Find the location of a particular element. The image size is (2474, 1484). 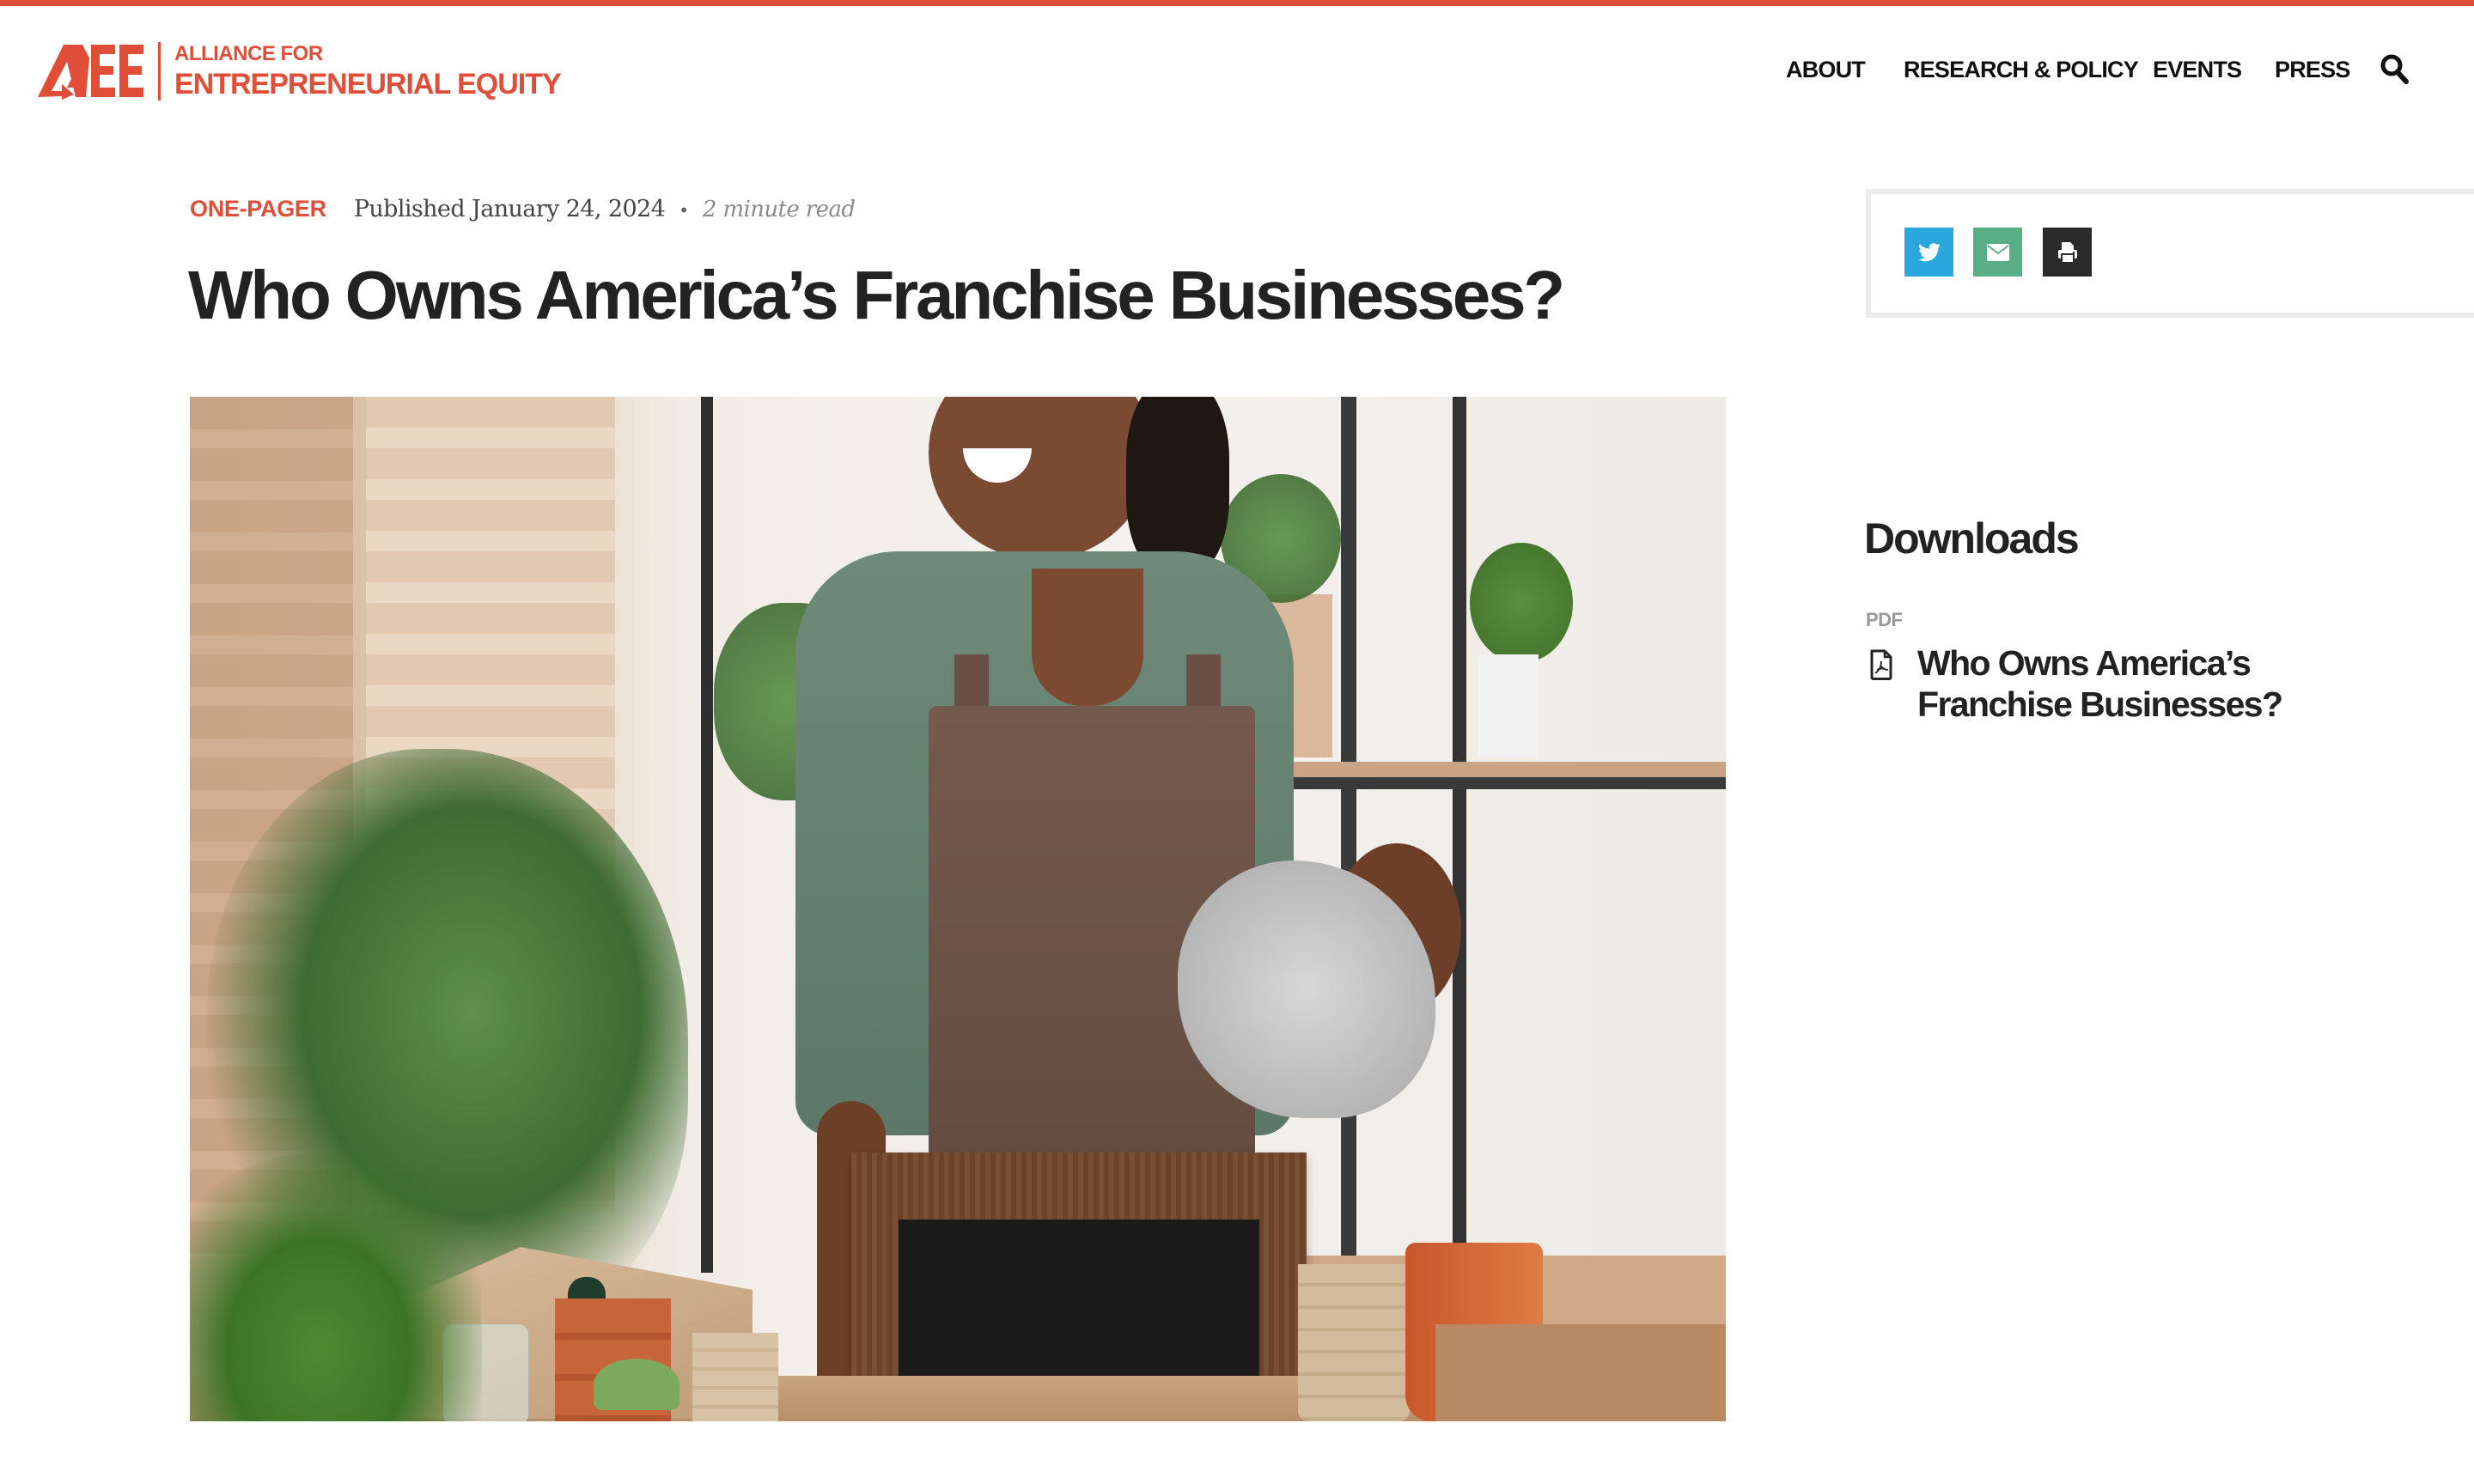

logo-wordmark: ALLIANCE FOR ENTREPRENEURIAL EQUITY is located at coordinates (368, 71).